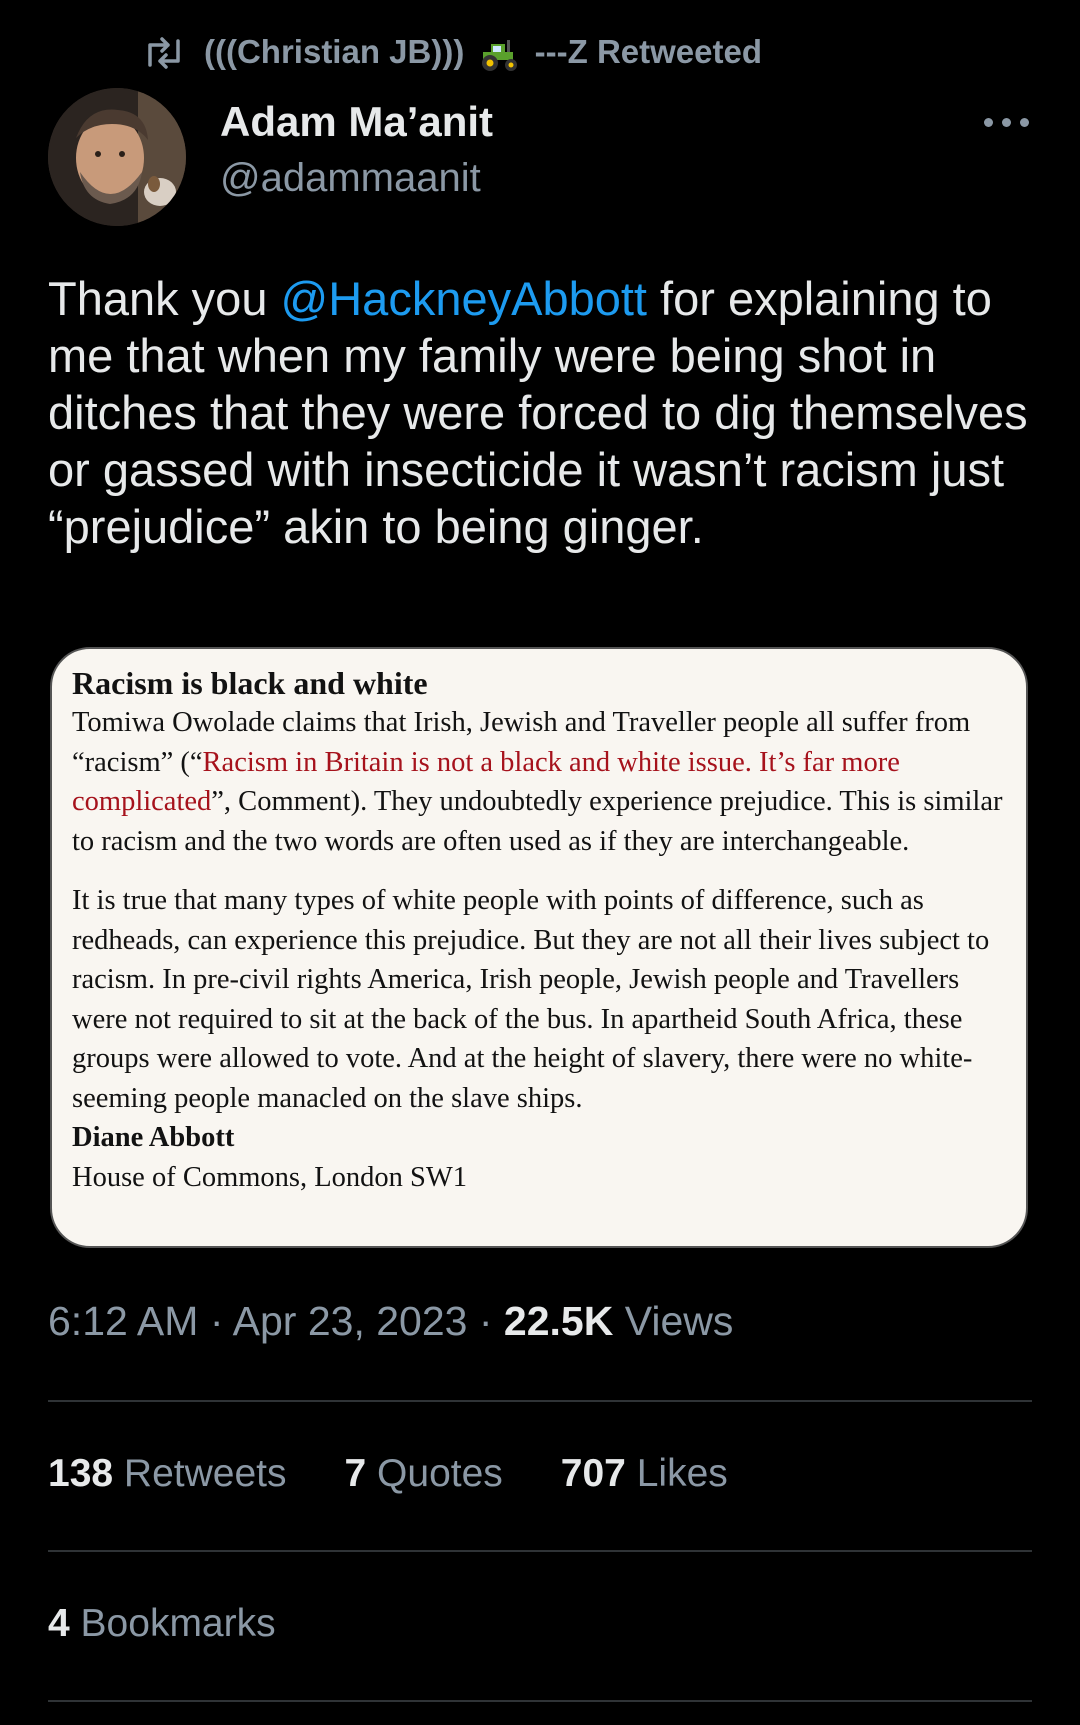 The image size is (1080, 1725). I want to click on author-handle: @adammaanit, so click(350, 178).